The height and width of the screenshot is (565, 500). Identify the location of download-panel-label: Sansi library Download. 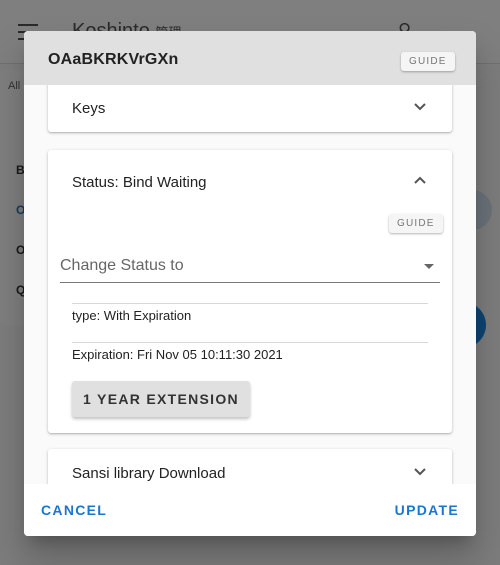
(149, 473).